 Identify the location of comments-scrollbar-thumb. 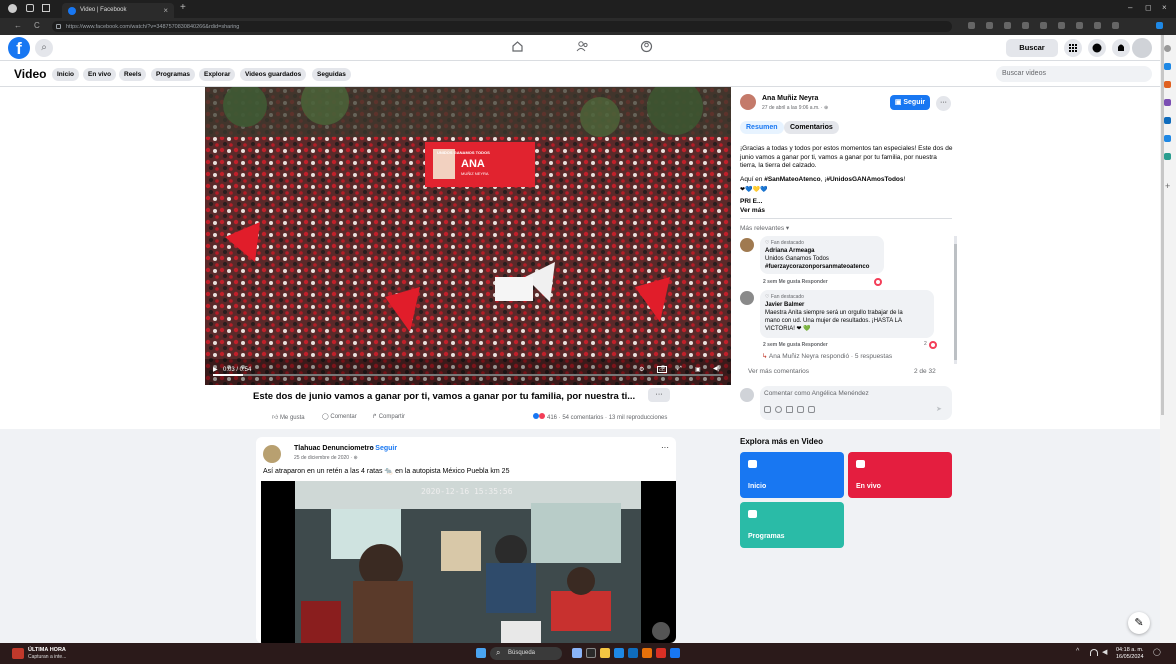
(955, 302).